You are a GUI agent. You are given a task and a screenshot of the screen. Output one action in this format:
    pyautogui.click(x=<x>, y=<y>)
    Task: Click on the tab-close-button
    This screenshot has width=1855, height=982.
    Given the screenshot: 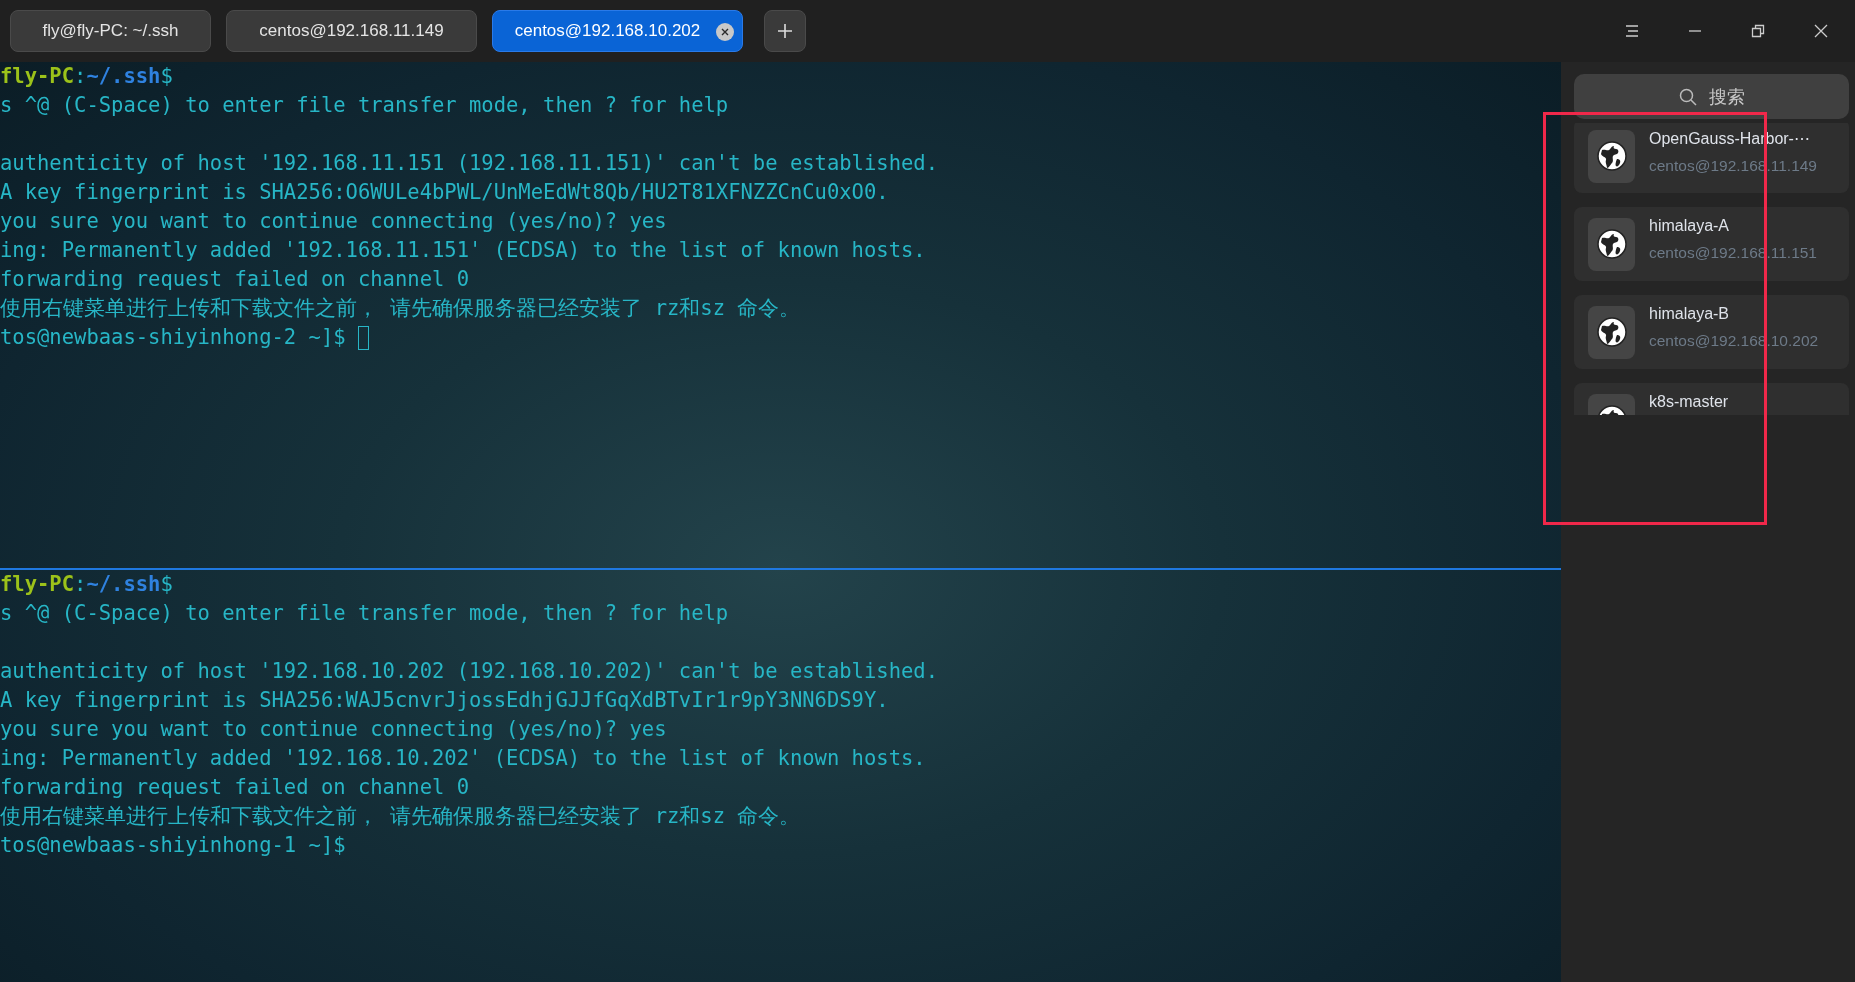 What is the action you would take?
    pyautogui.click(x=725, y=32)
    